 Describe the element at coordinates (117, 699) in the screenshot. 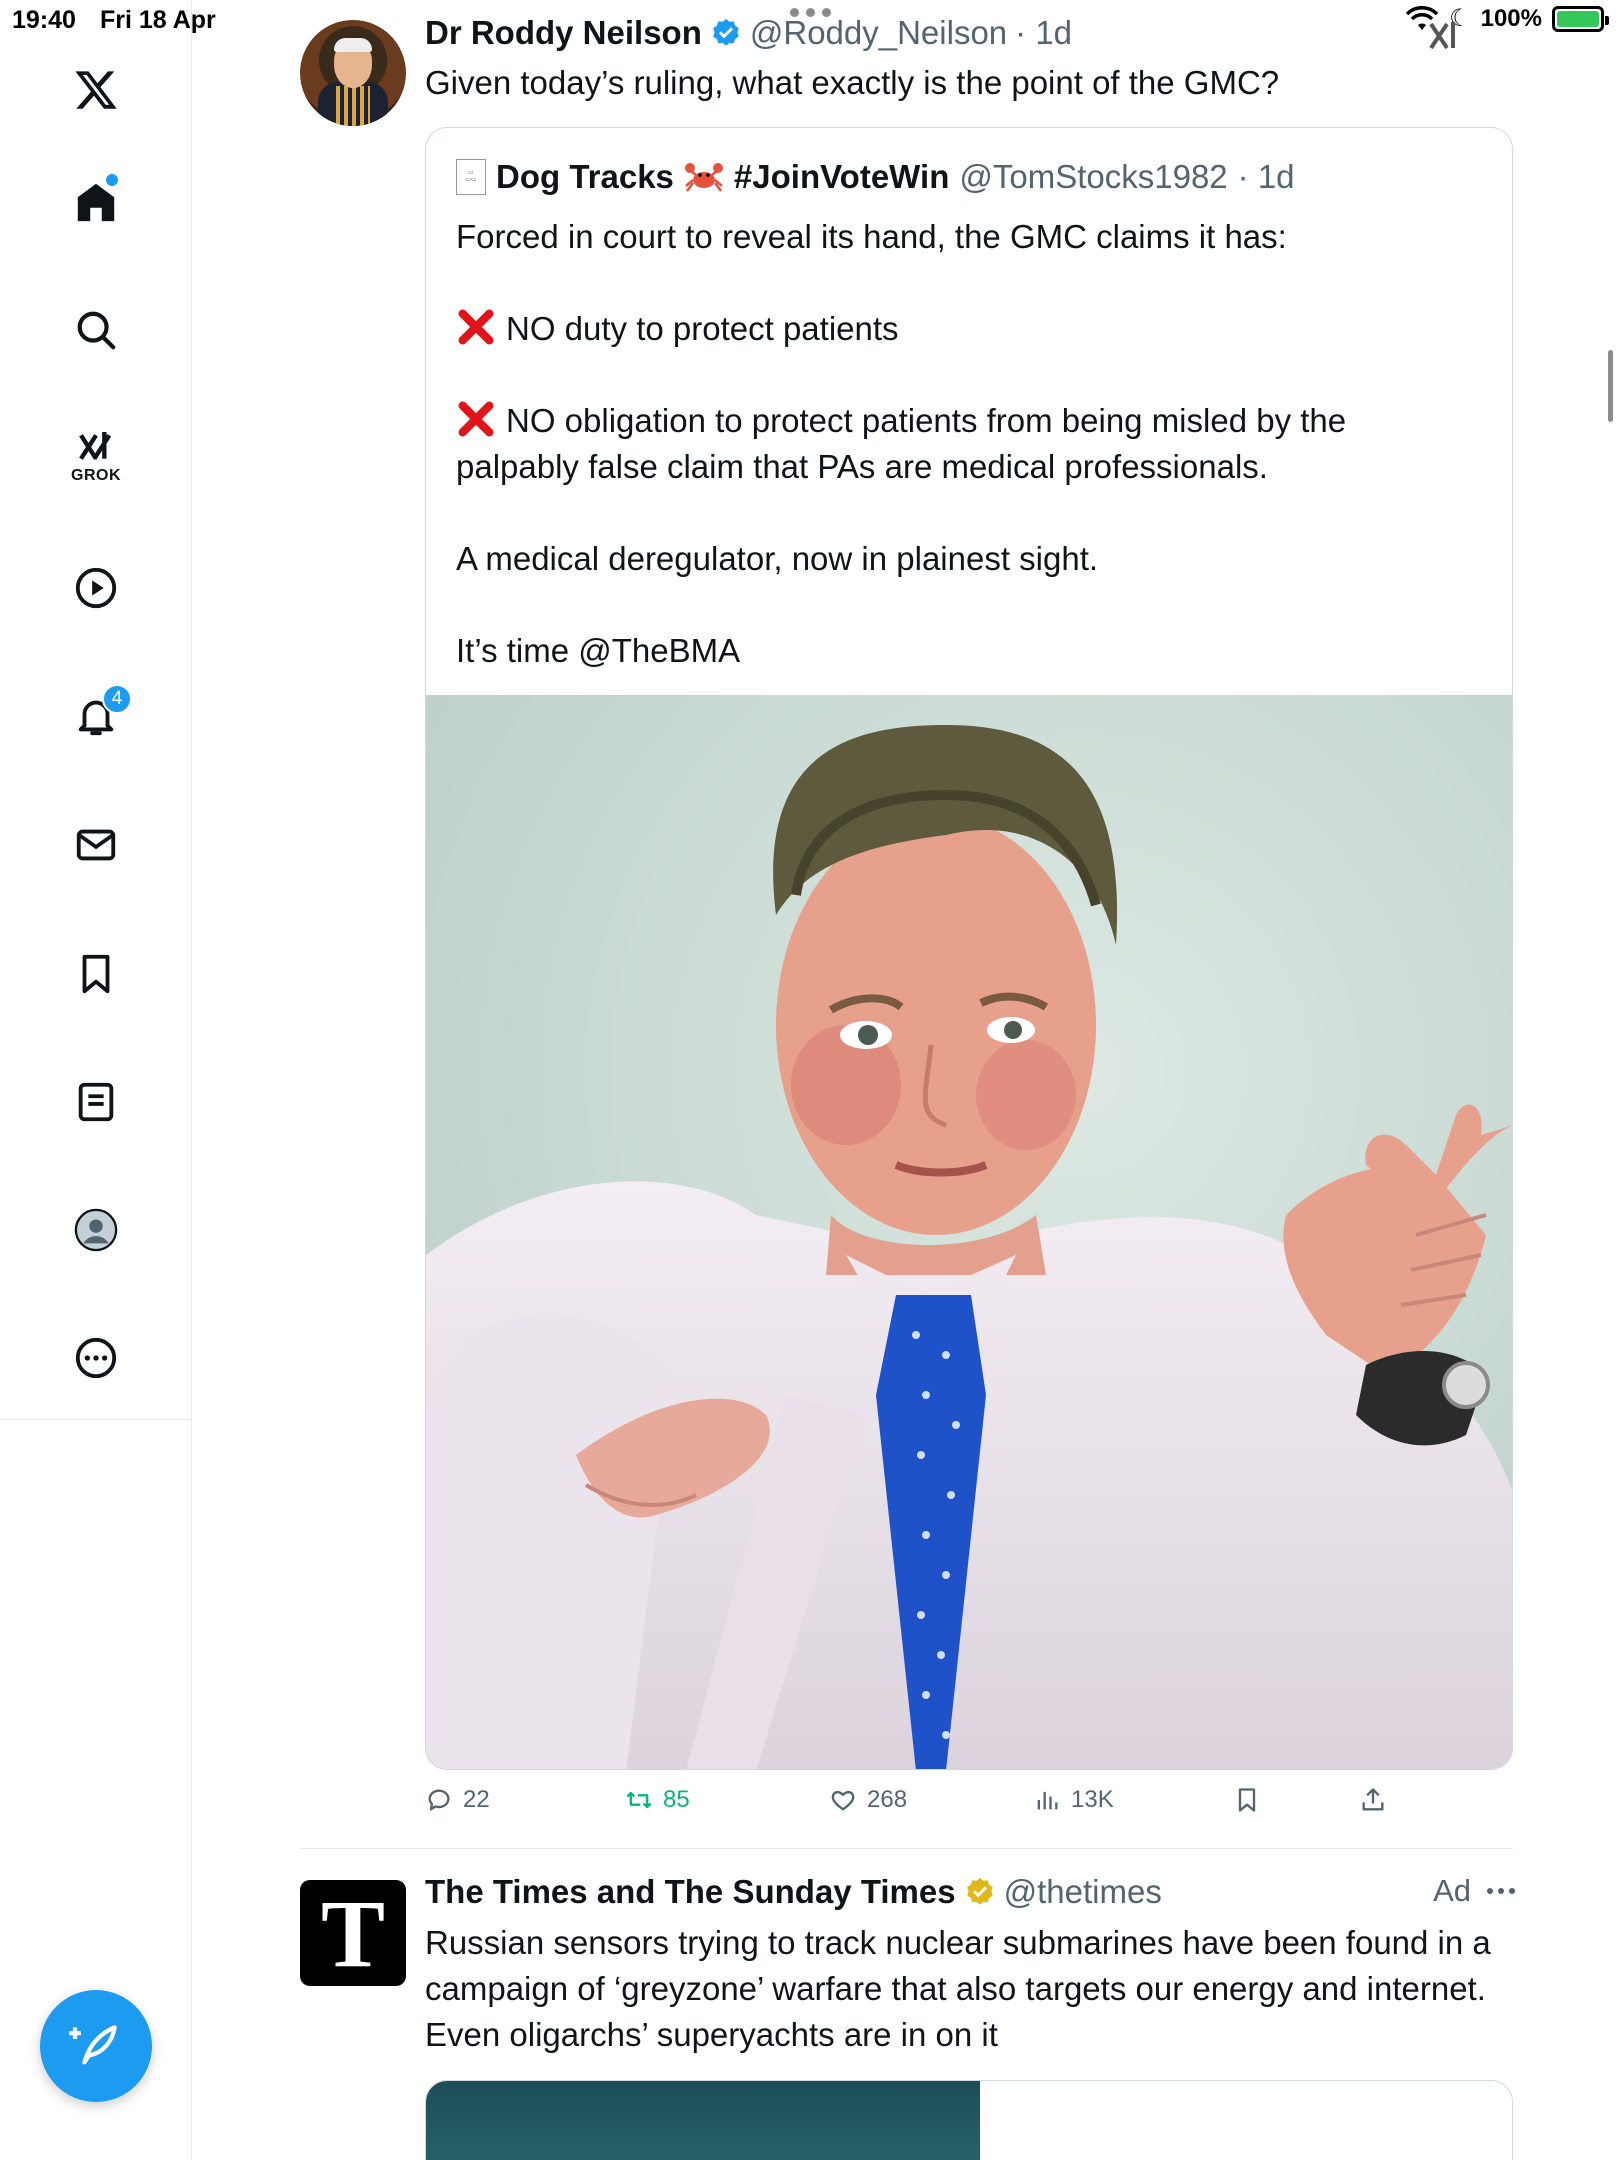

I see `notification-badge: 4` at that location.